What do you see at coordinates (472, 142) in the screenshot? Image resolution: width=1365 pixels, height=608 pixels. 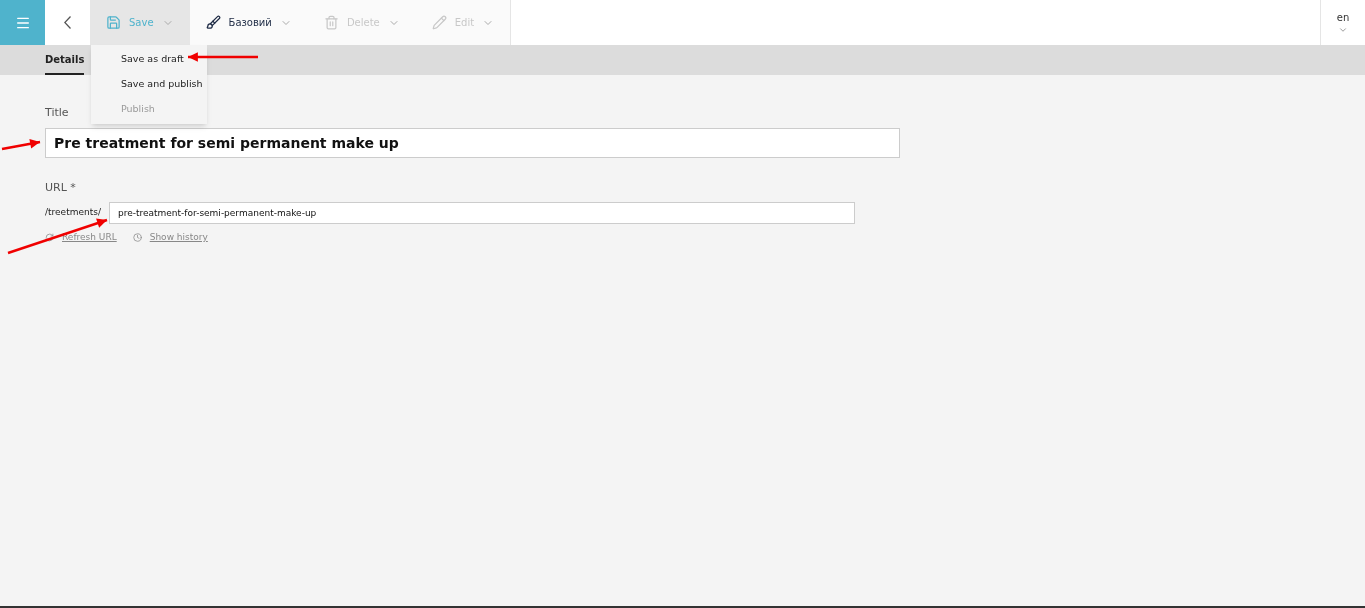 I see `title-input: Pre treatment for semi permanent make up` at bounding box center [472, 142].